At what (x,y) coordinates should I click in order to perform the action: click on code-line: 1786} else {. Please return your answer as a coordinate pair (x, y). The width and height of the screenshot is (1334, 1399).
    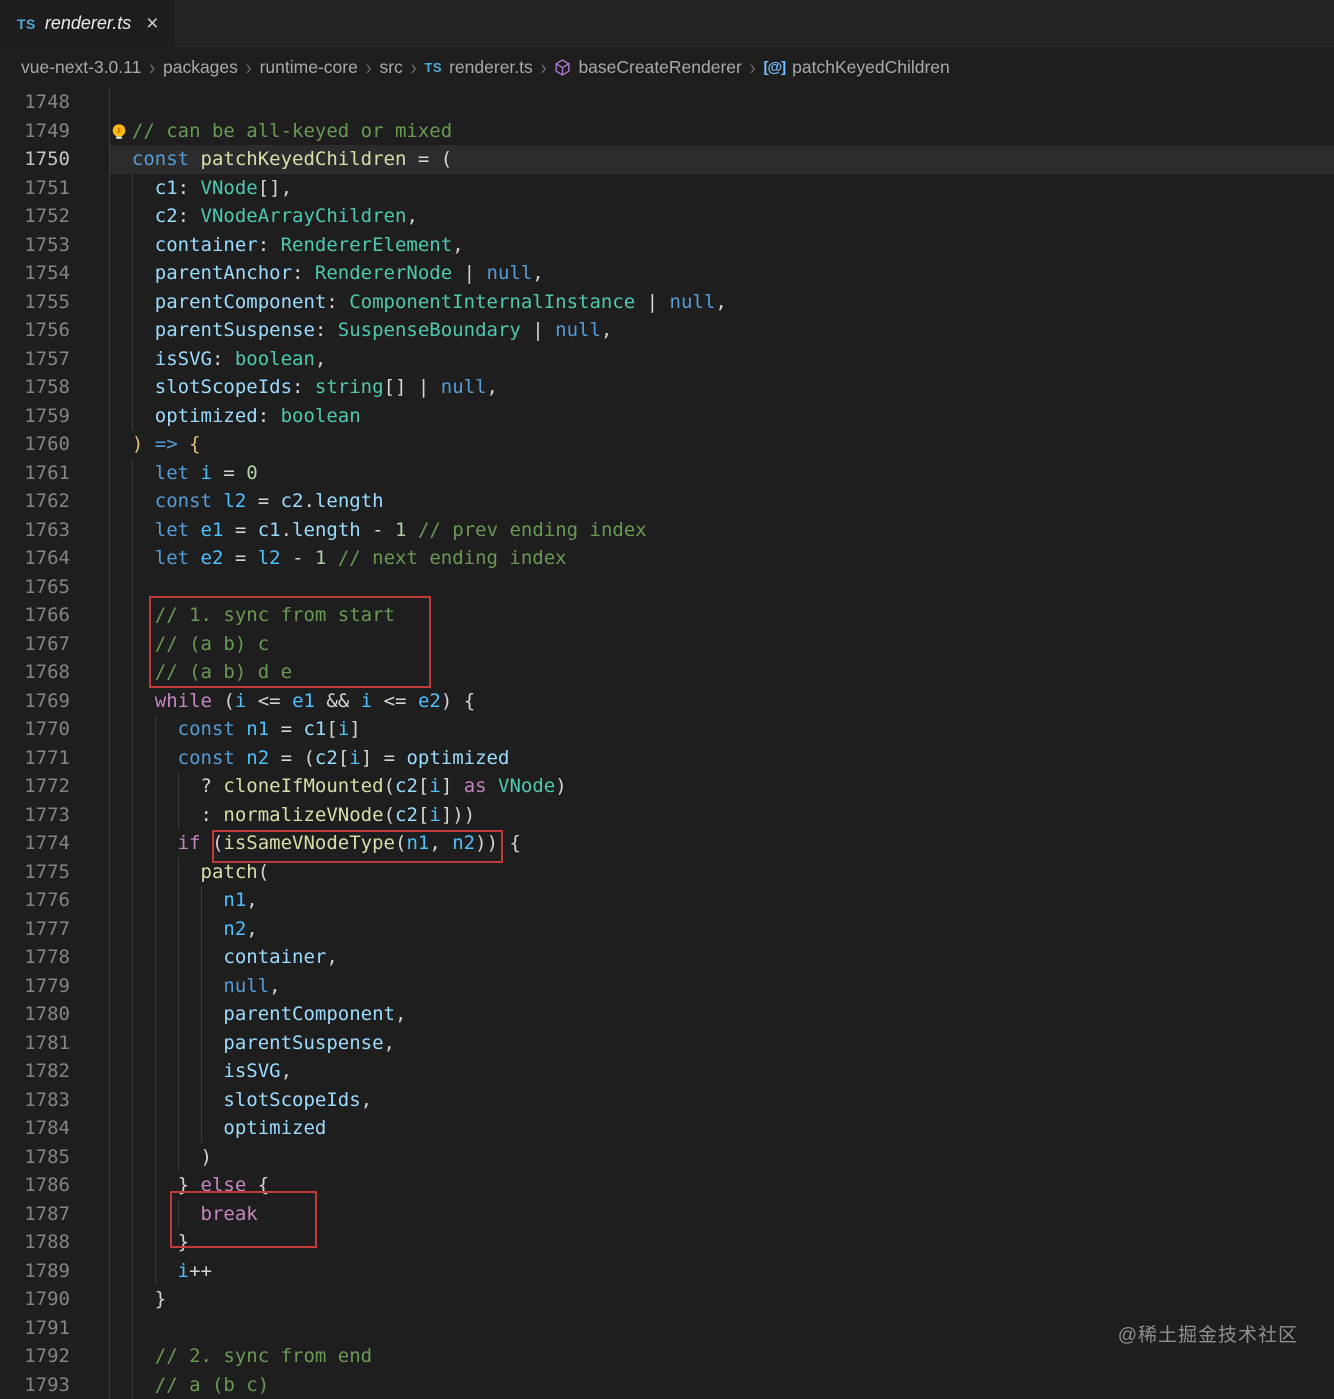
    Looking at the image, I should click on (667, 1185).